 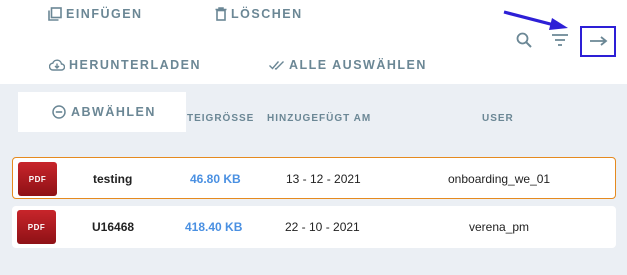 I want to click on column-header-date: HINZUGEFÜGT AM, so click(x=319, y=118).